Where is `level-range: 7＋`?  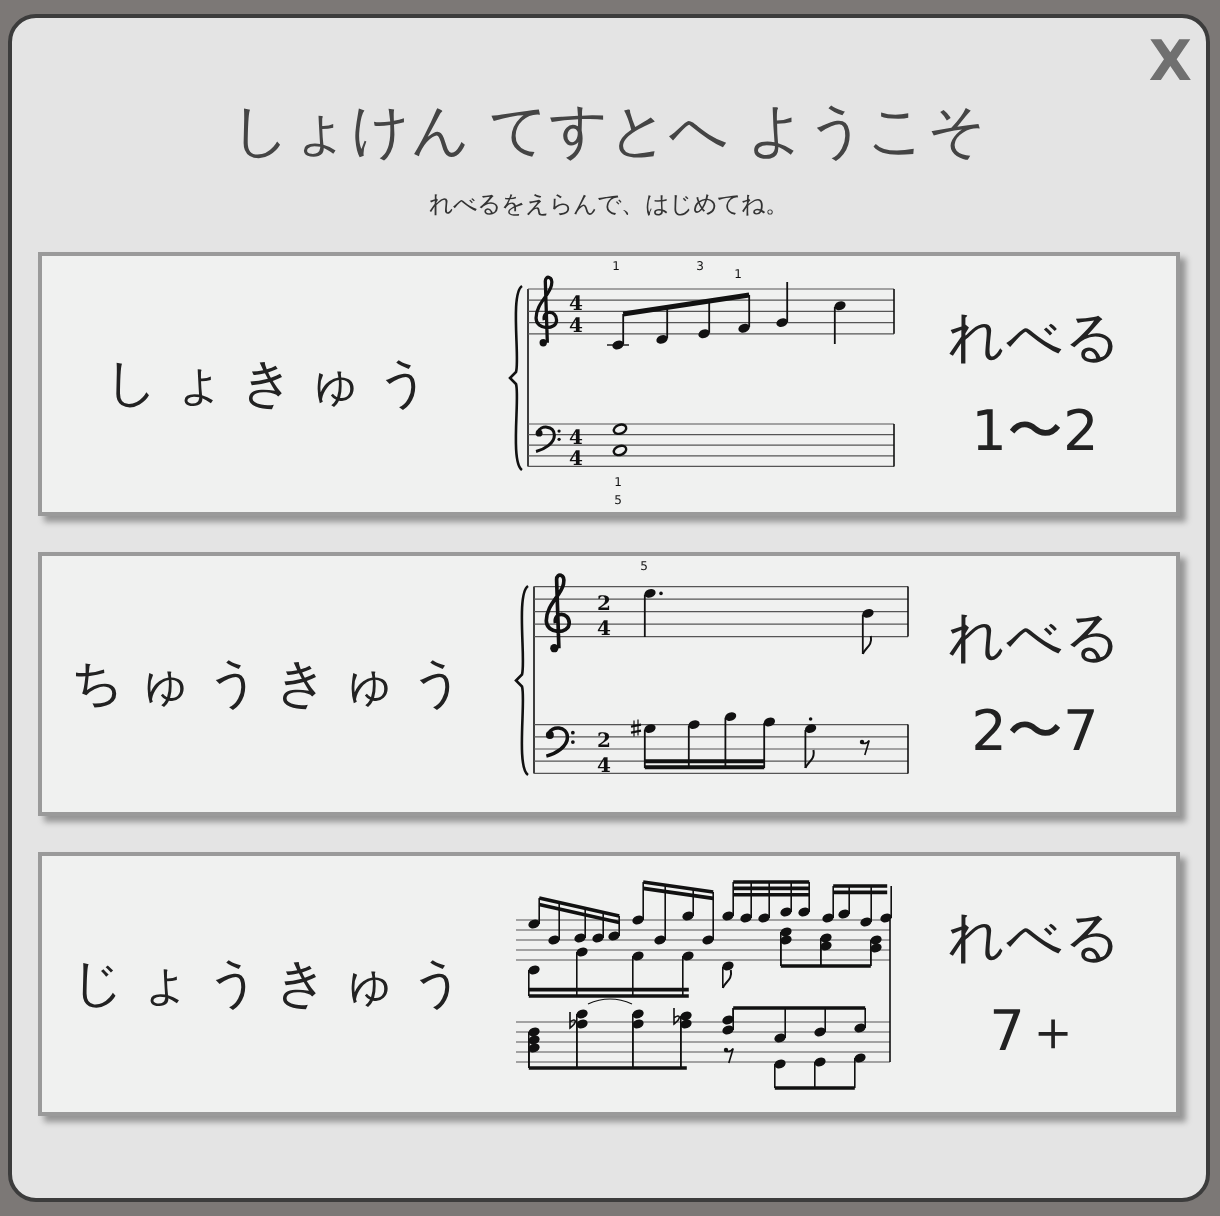
level-range: 7＋ is located at coordinates (1035, 1032).